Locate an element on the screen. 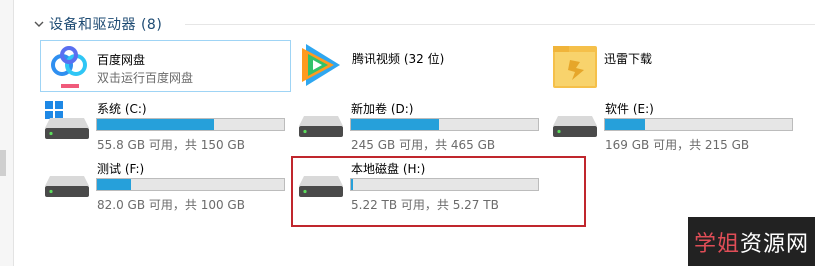 This screenshot has width=815, height=266. group-title: 设备和驱动器 (8) is located at coordinates (106, 25).